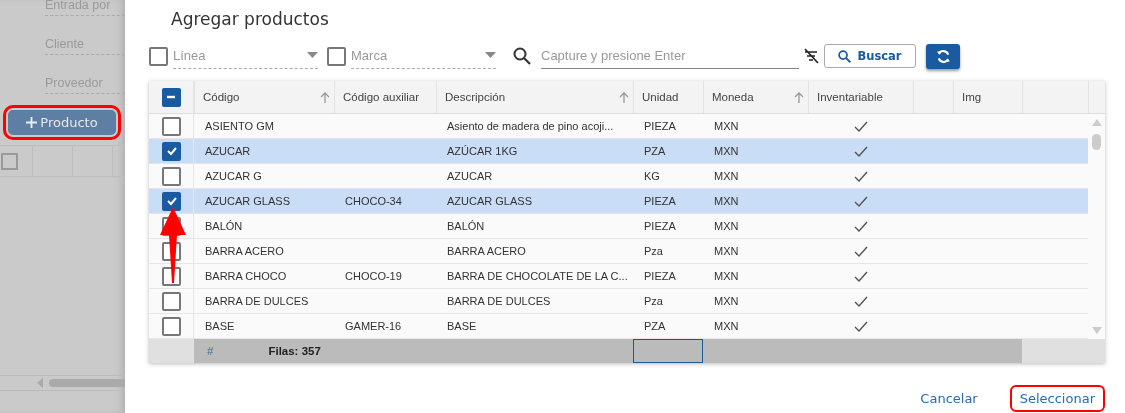  I want to click on dialog-title: Agregar productos, so click(250, 19).